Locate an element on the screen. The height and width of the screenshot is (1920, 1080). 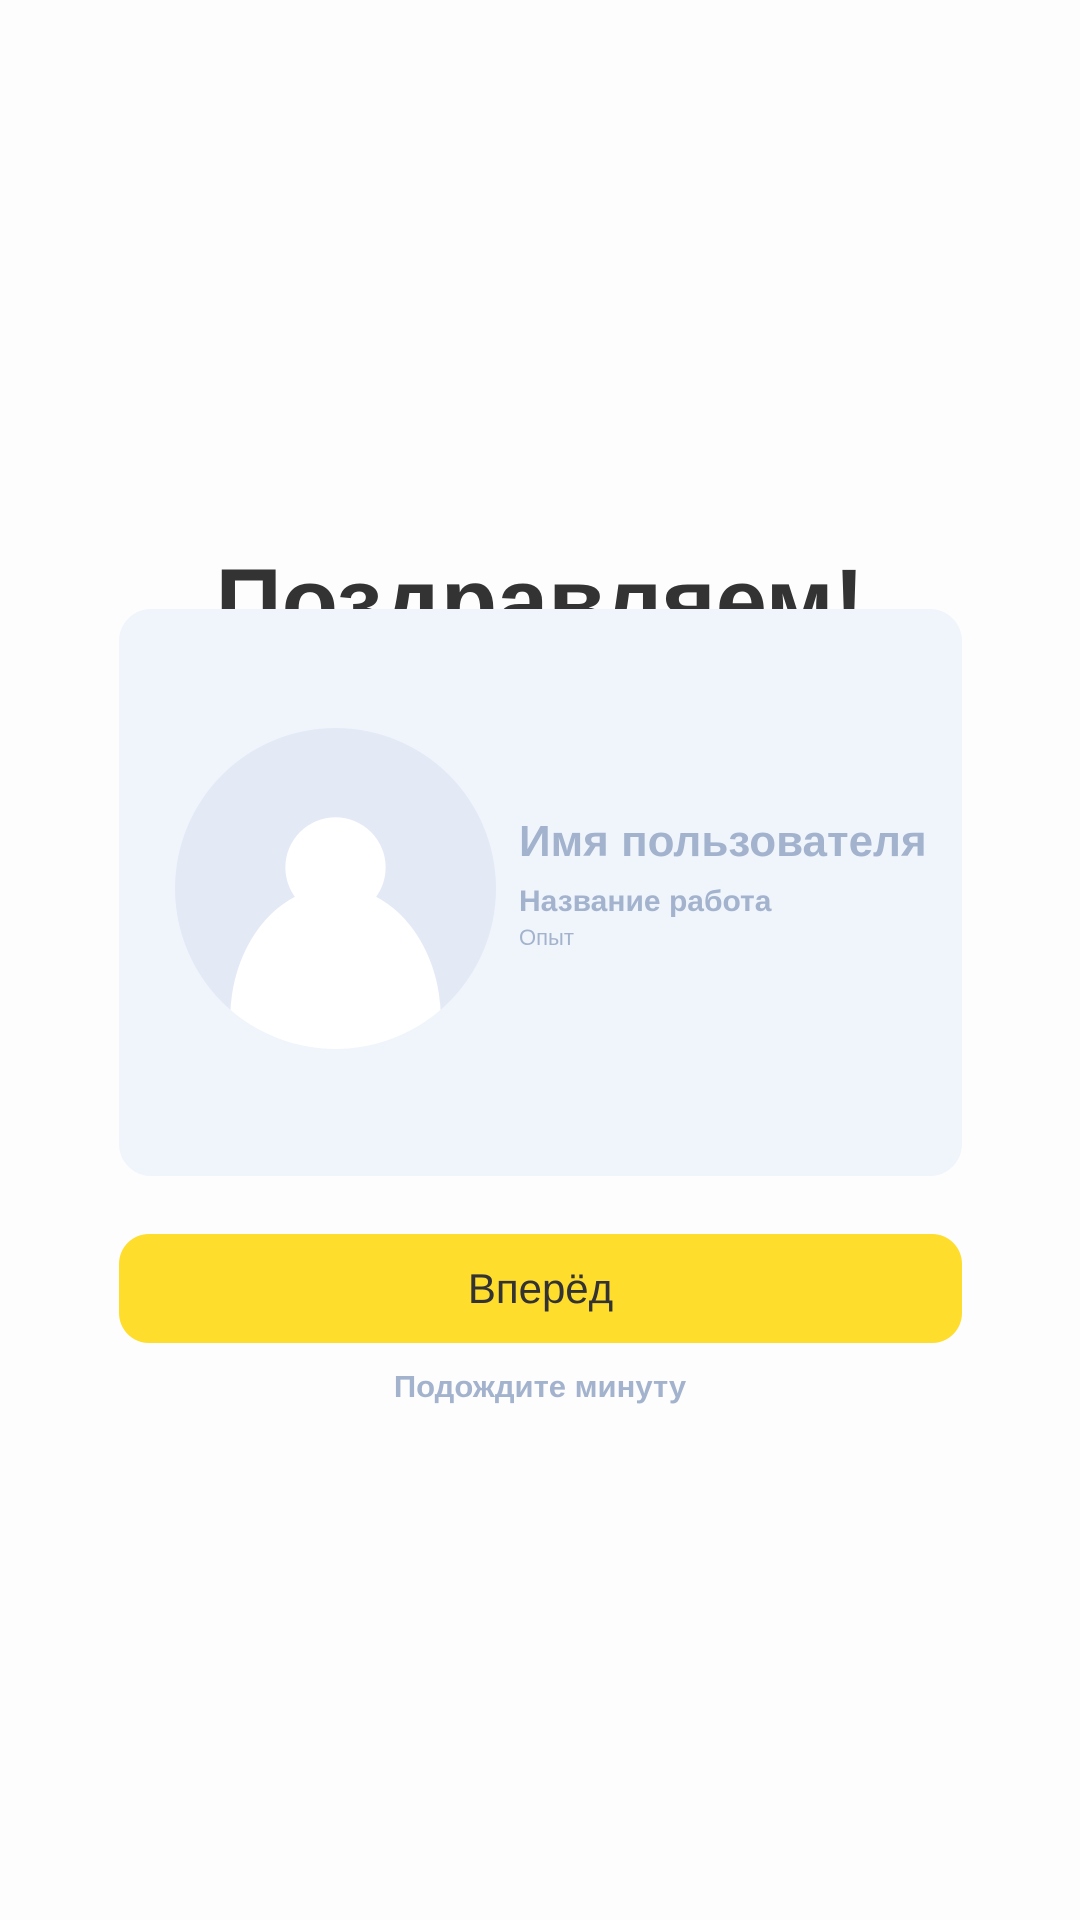
experience-label: Опыт is located at coordinates (546, 937).